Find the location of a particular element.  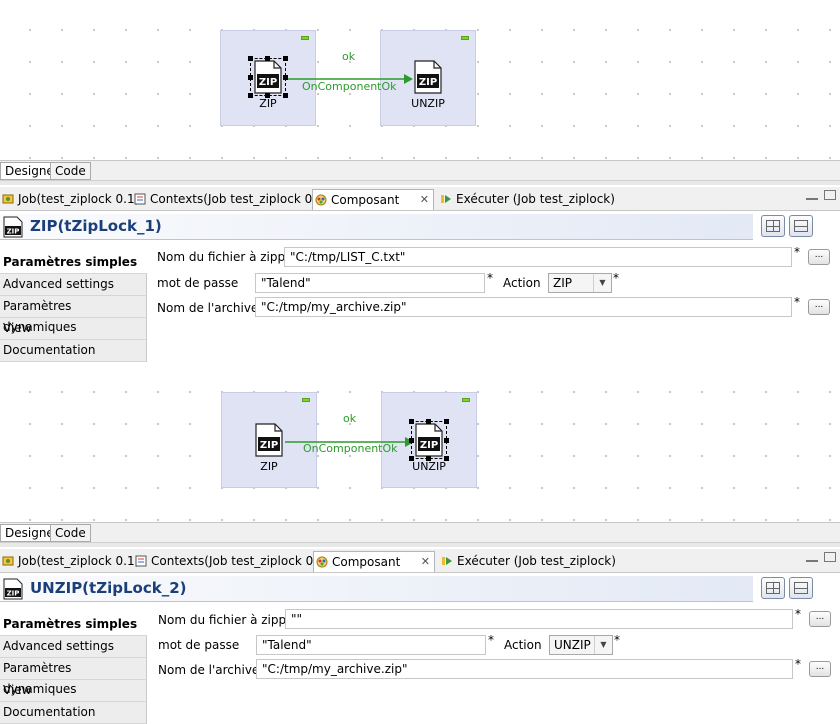

file-to-zip-input: "C:/tmp/LIST_C.txt" is located at coordinates (538, 257).